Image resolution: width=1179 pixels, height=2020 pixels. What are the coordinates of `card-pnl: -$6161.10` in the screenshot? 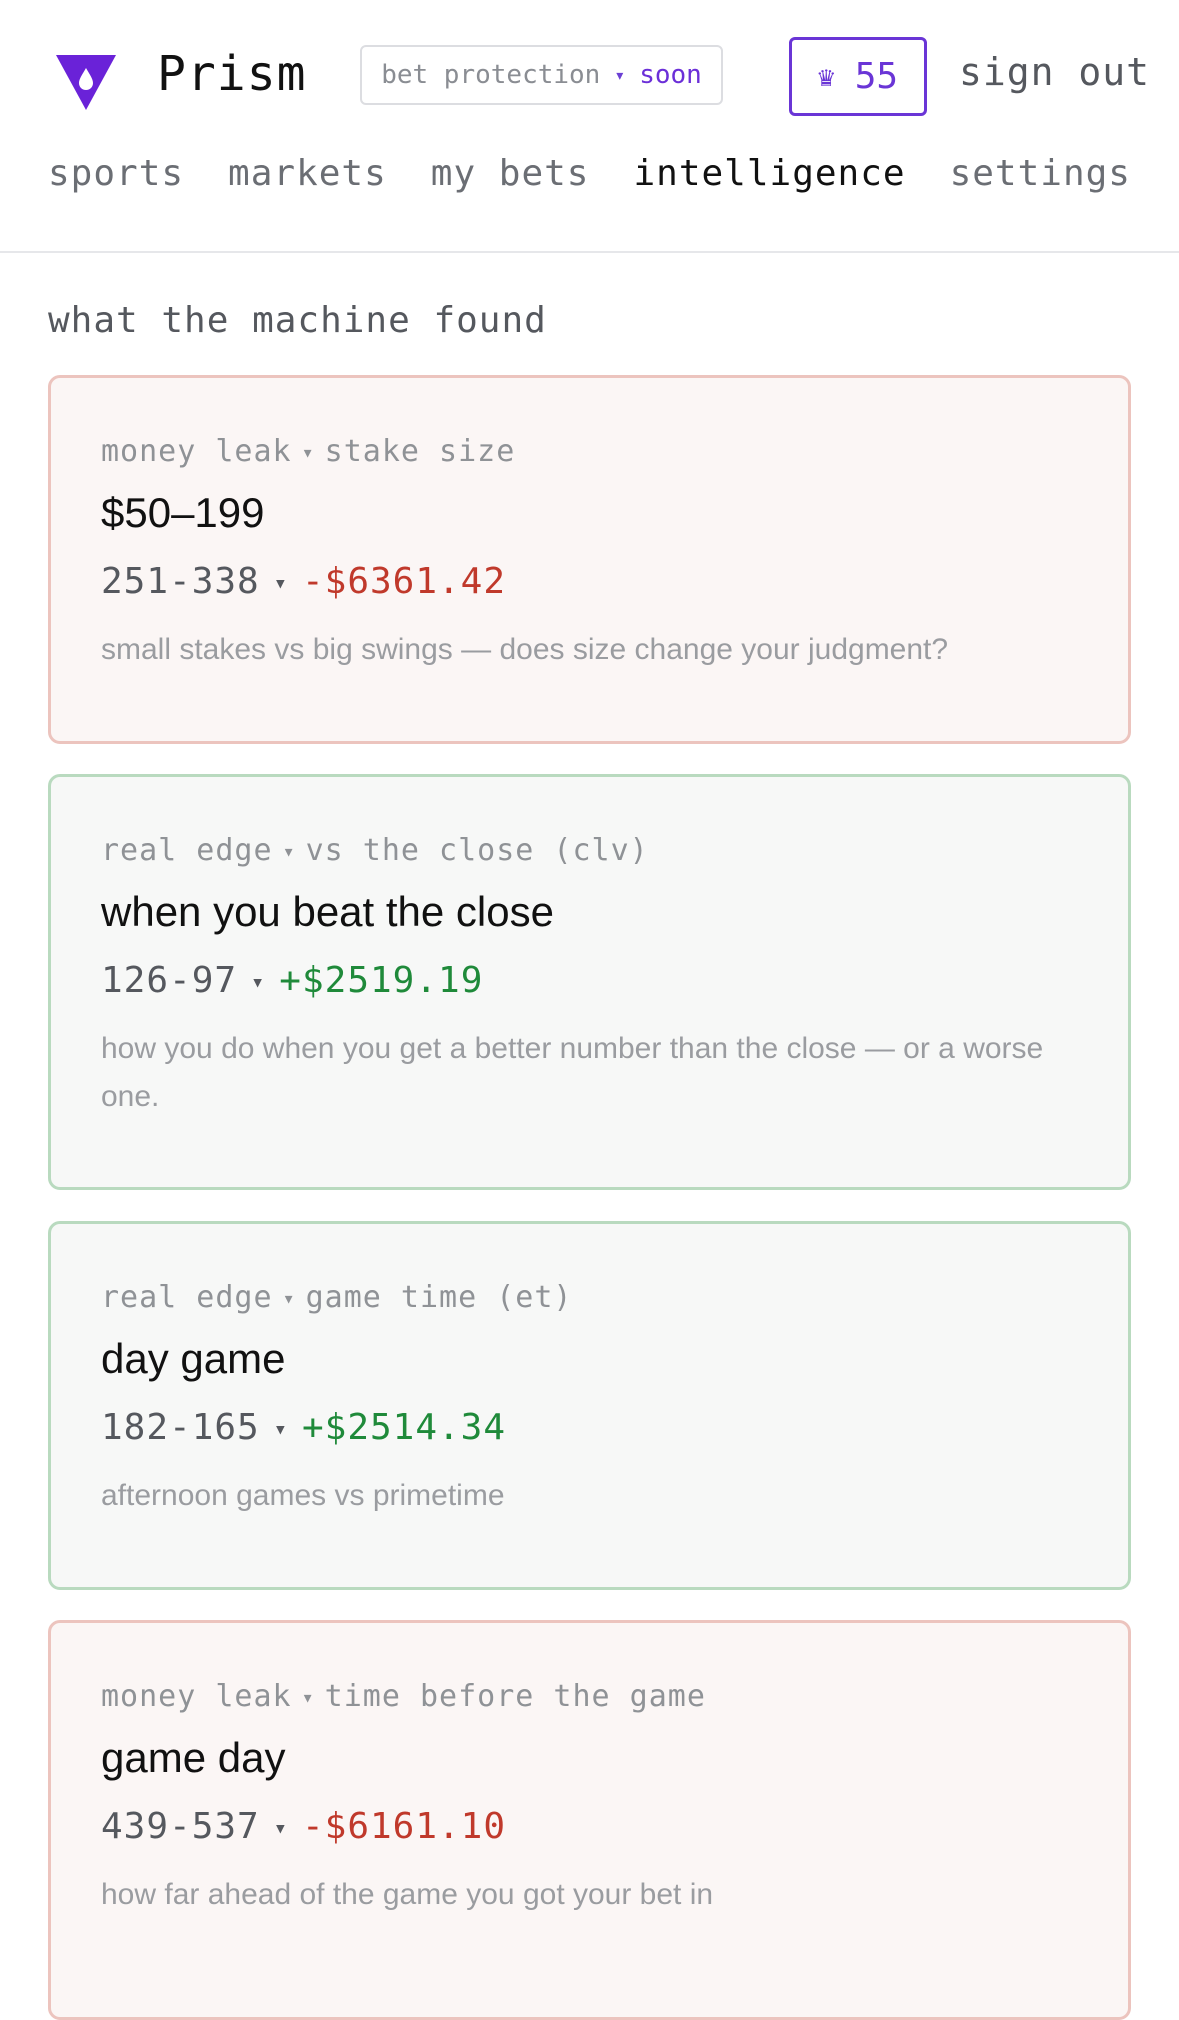 It's located at (404, 1826).